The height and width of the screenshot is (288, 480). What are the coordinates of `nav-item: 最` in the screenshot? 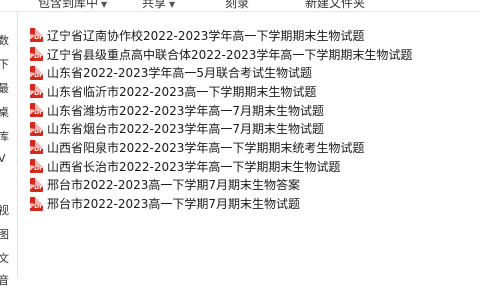 It's located at (6, 88).